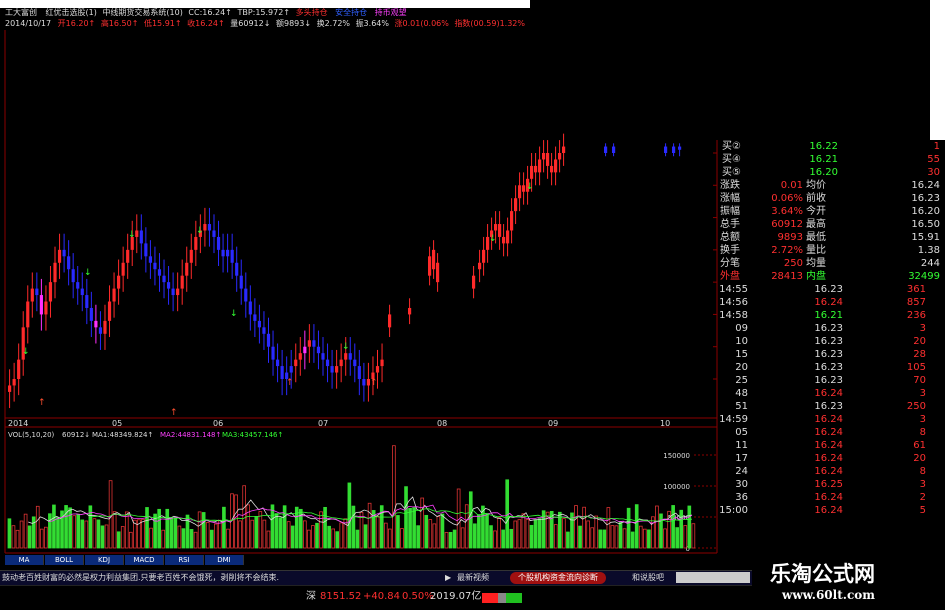  I want to click on status-input-box, so click(713, 577).